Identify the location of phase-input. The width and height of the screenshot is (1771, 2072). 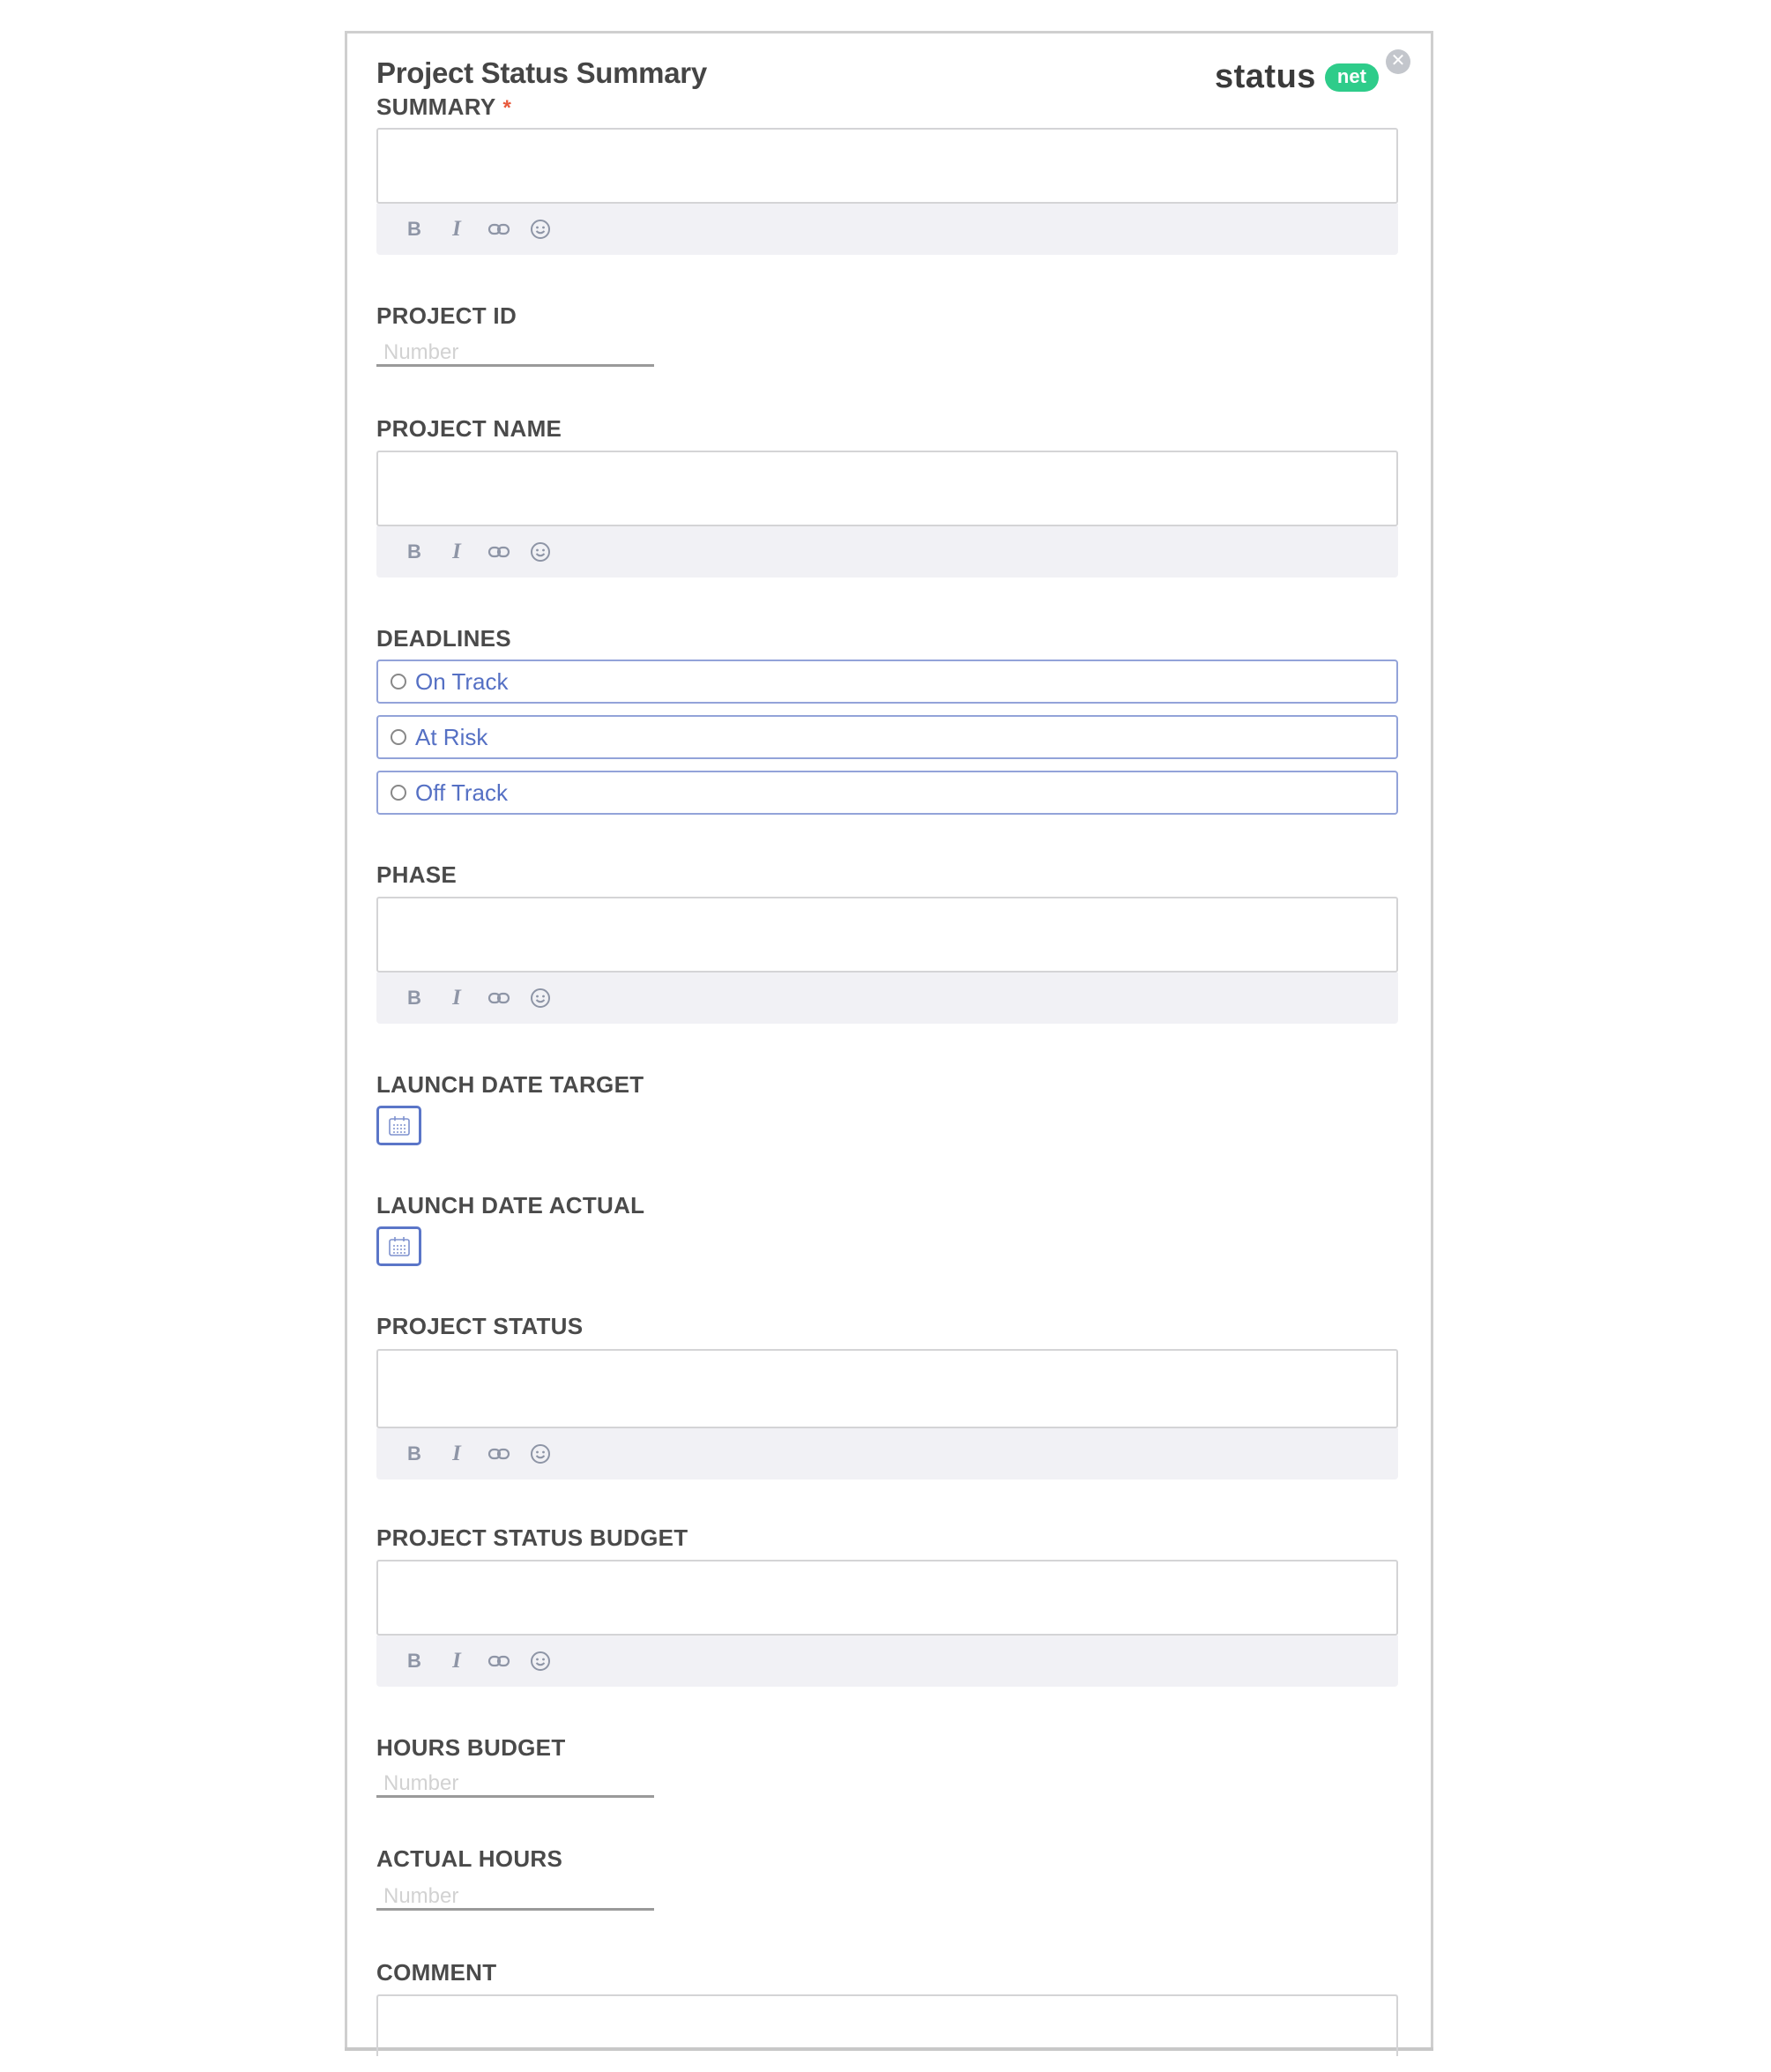
(887, 935).